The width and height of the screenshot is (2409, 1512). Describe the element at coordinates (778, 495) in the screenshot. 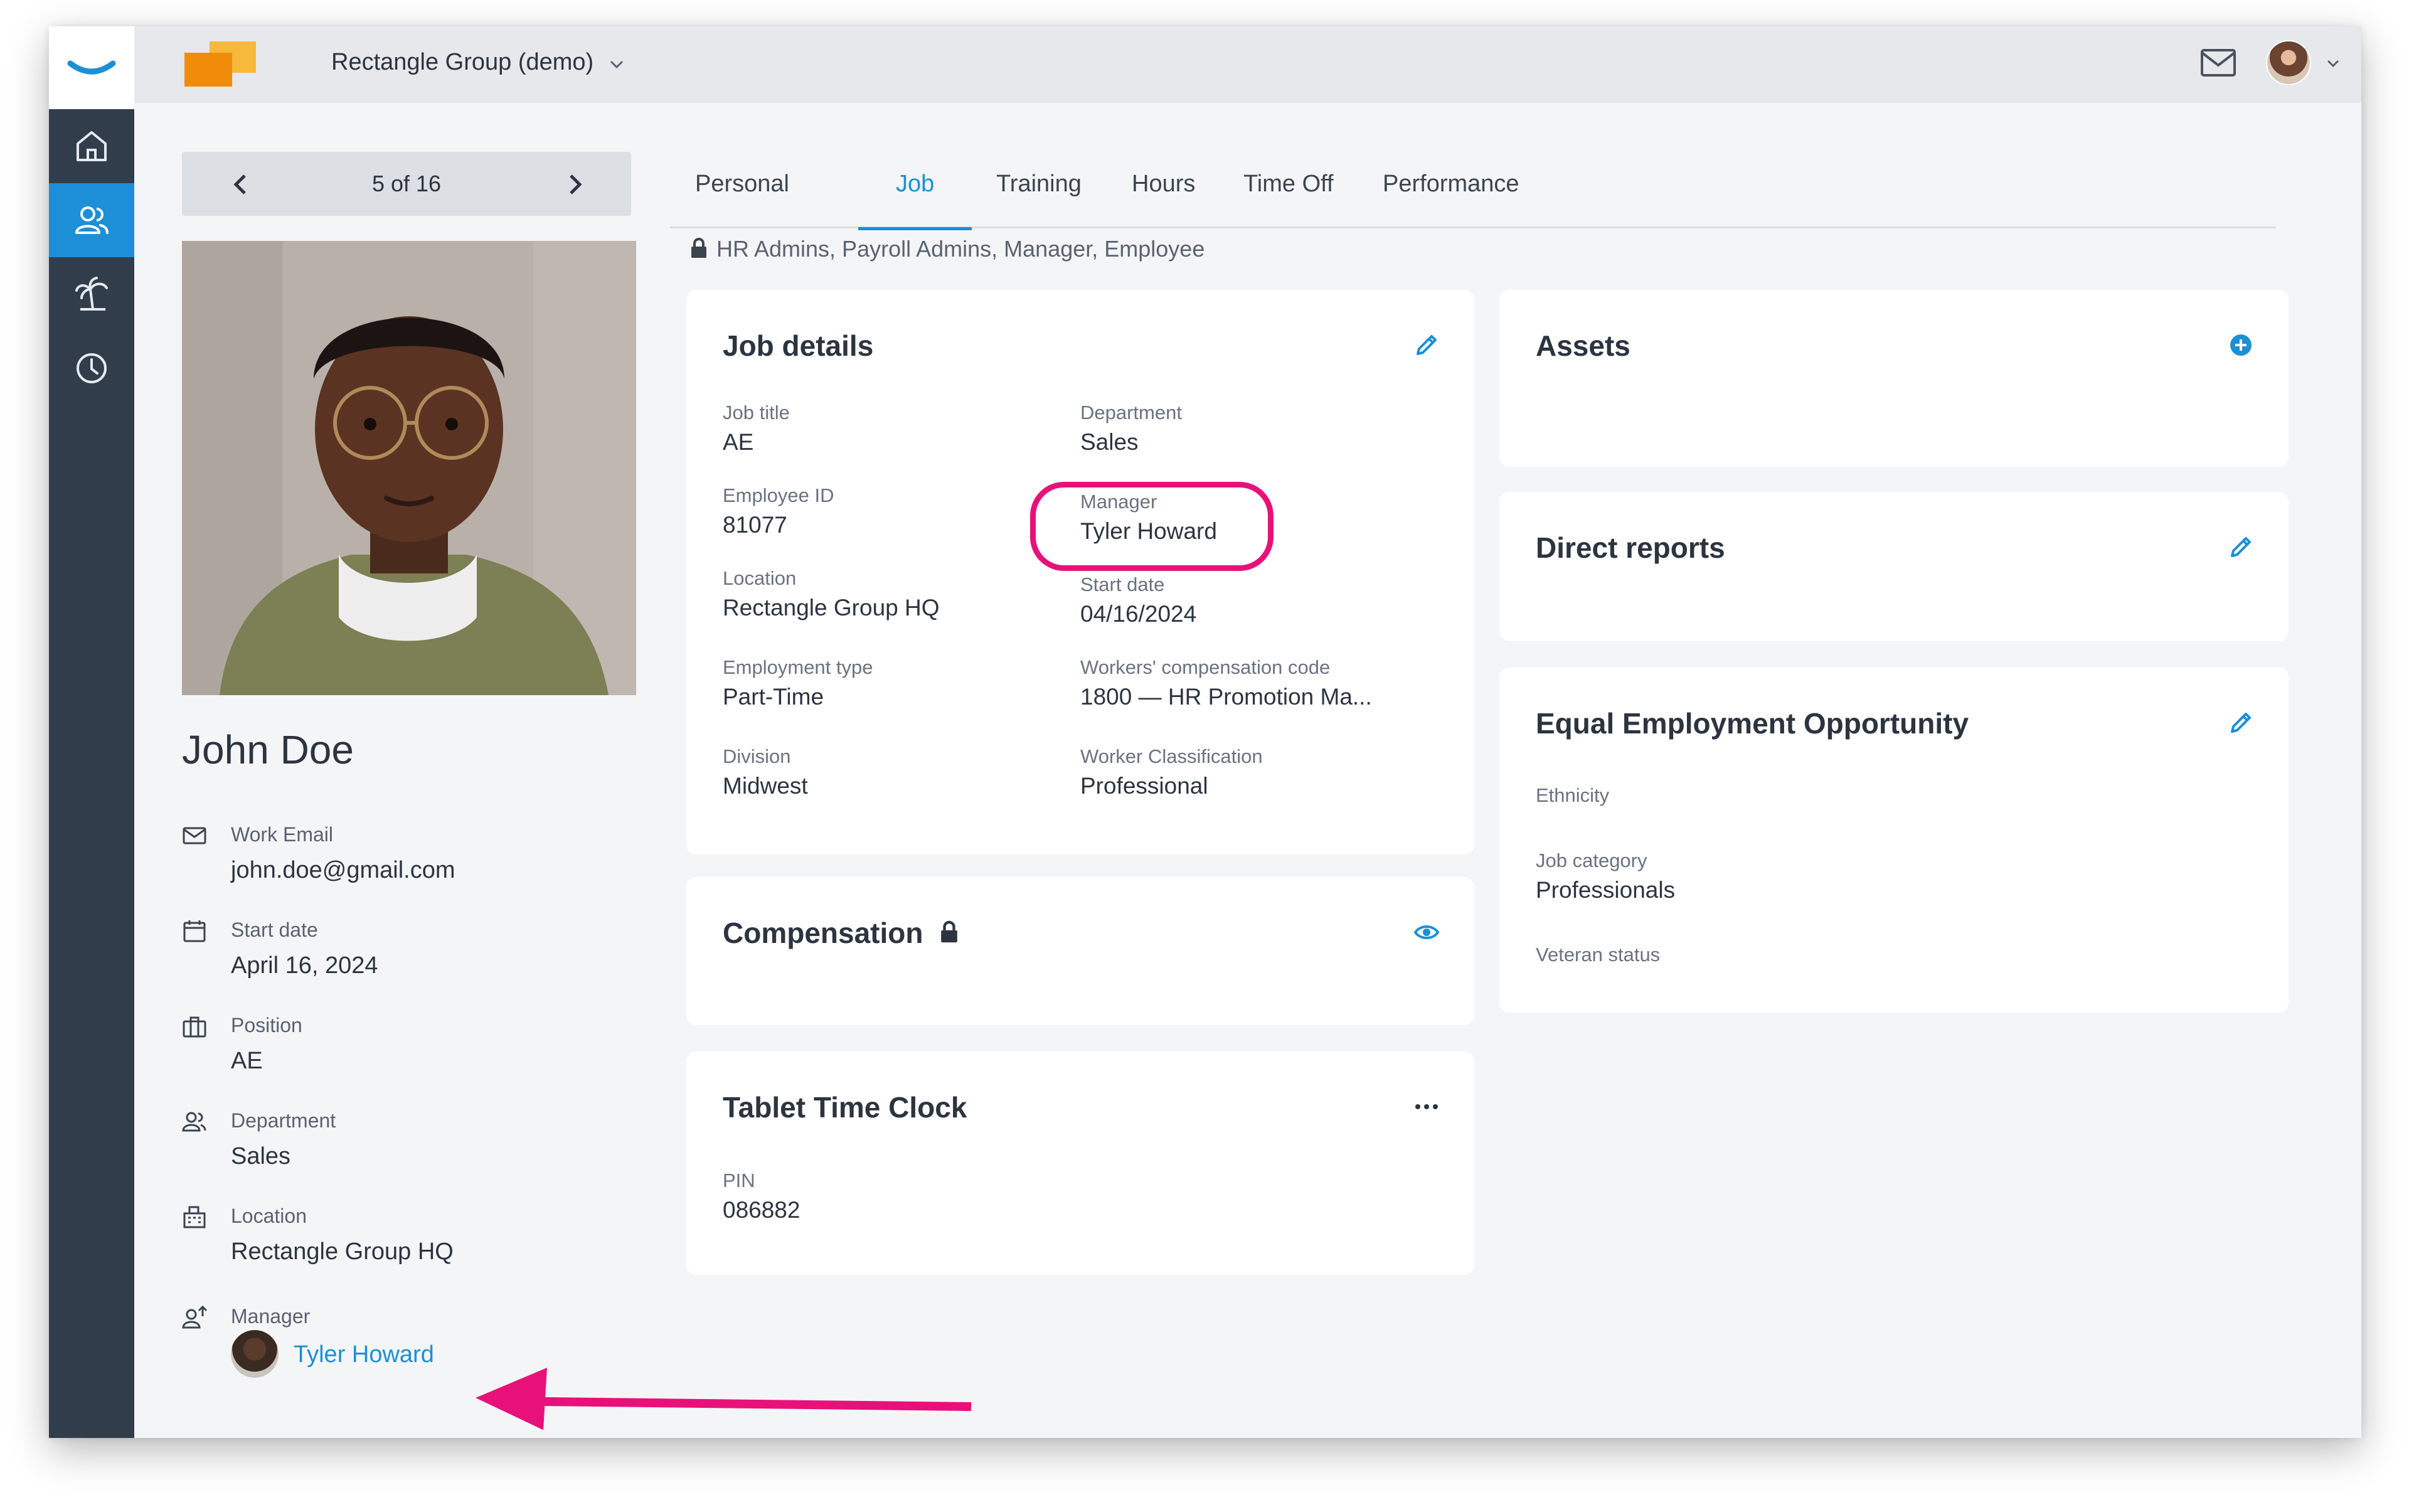

I see `field-label: Employee ID` at that location.